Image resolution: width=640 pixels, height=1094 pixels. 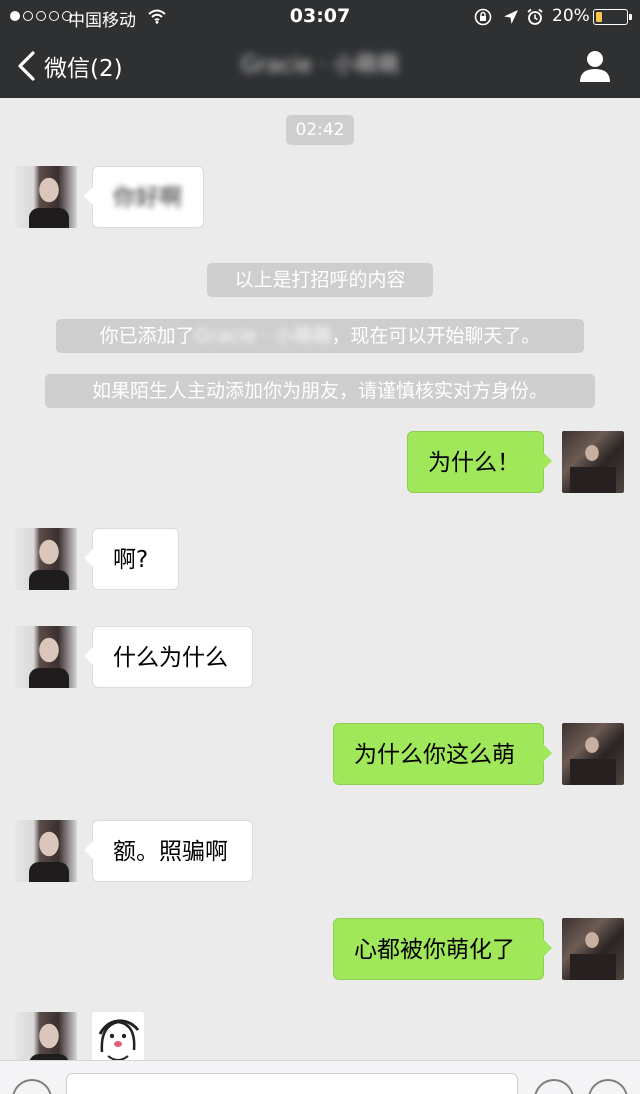 I want to click on emoji-icon, so click(x=554, y=1086).